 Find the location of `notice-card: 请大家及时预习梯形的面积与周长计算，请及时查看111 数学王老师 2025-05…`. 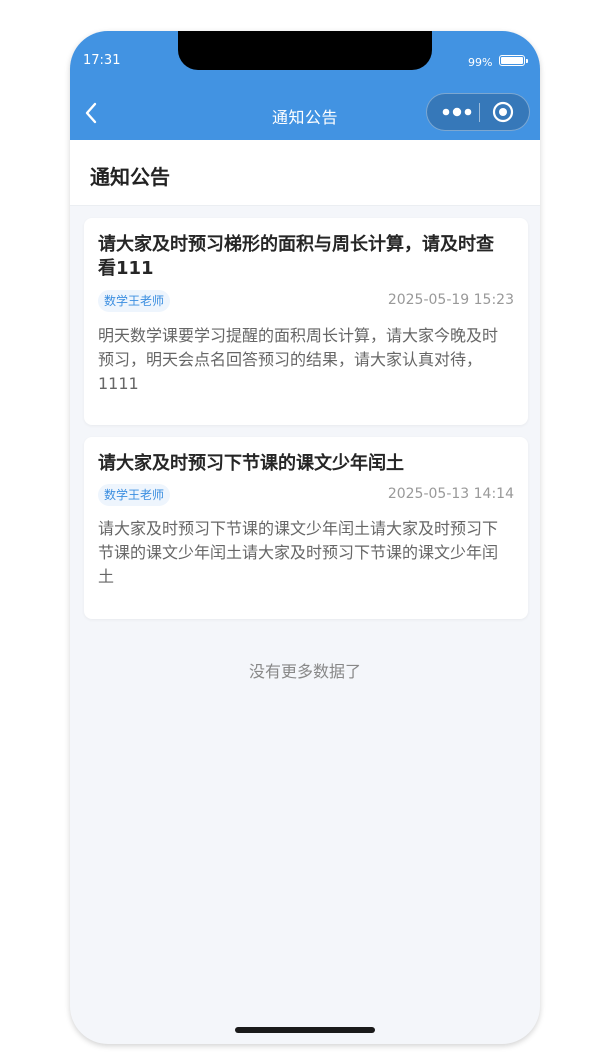

notice-card: 请大家及时预习梯形的面积与周长计算，请及时查看111 数学王老师 2025-05… is located at coordinates (306, 321).